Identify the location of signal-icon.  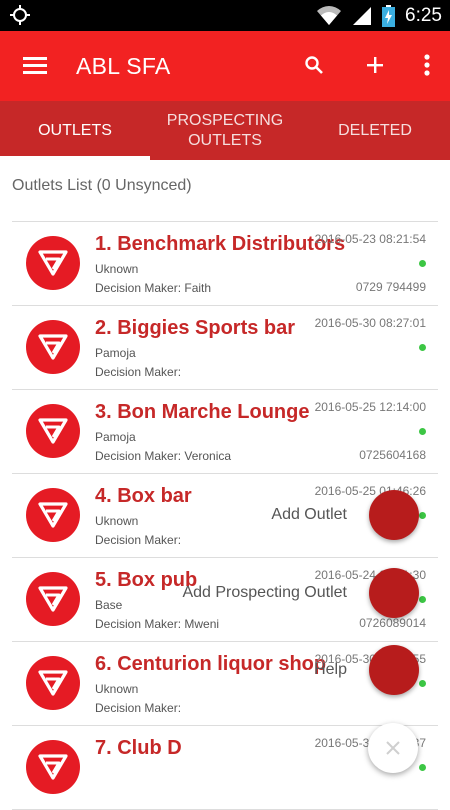
(362, 15).